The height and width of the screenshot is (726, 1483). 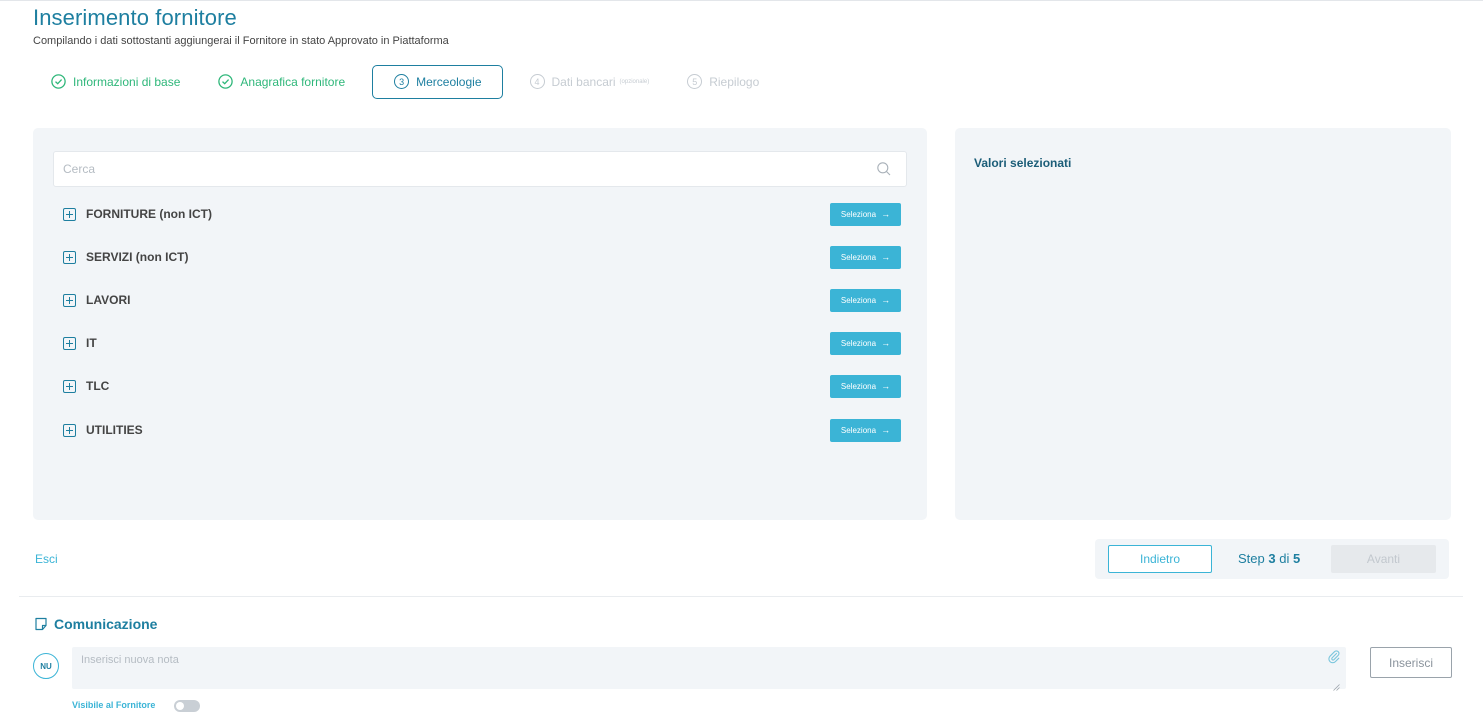 I want to click on top-border, so click(x=741, y=0).